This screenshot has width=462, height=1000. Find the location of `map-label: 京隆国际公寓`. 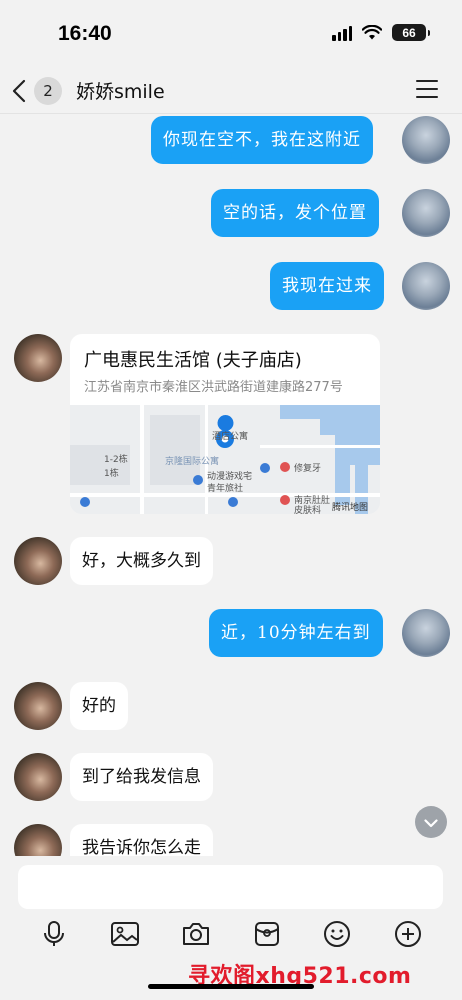

map-label: 京隆国际公寓 is located at coordinates (192, 462).